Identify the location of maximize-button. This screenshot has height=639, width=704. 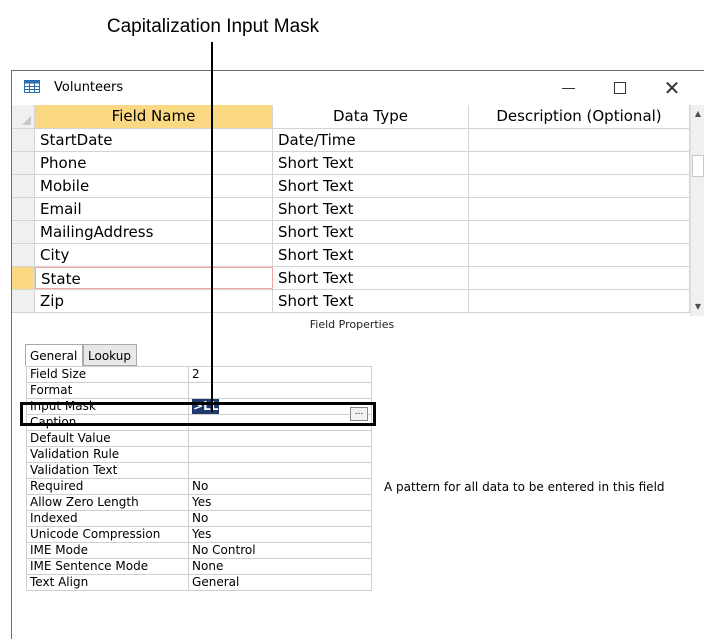
(620, 88).